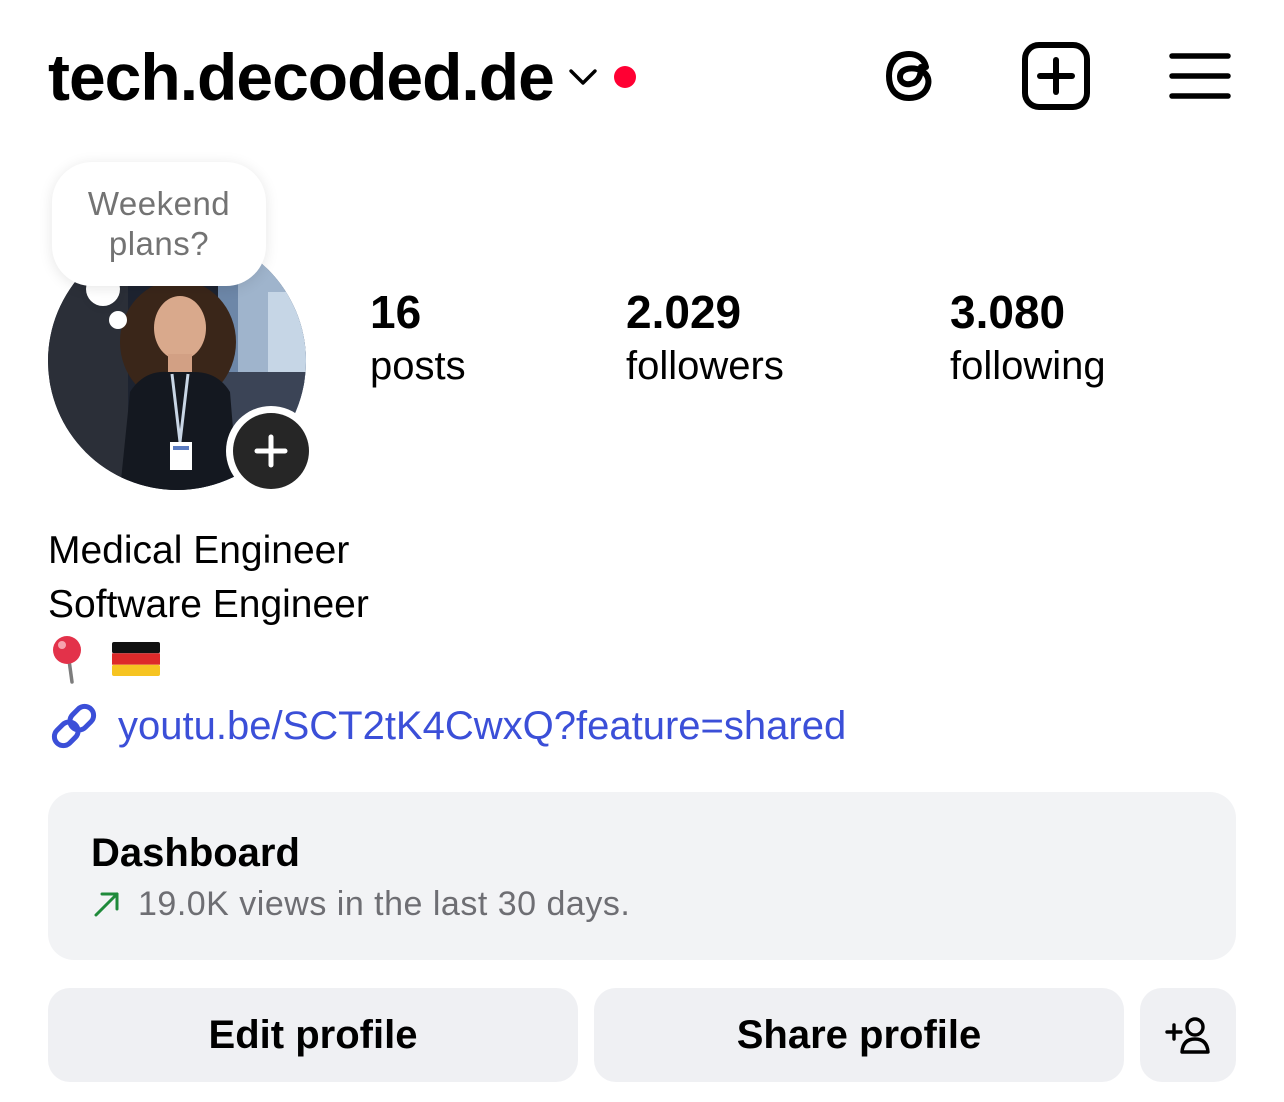  I want to click on bio-link: youtu.be/SCT2tK4CwxQ?feature=shared, so click(447, 726).